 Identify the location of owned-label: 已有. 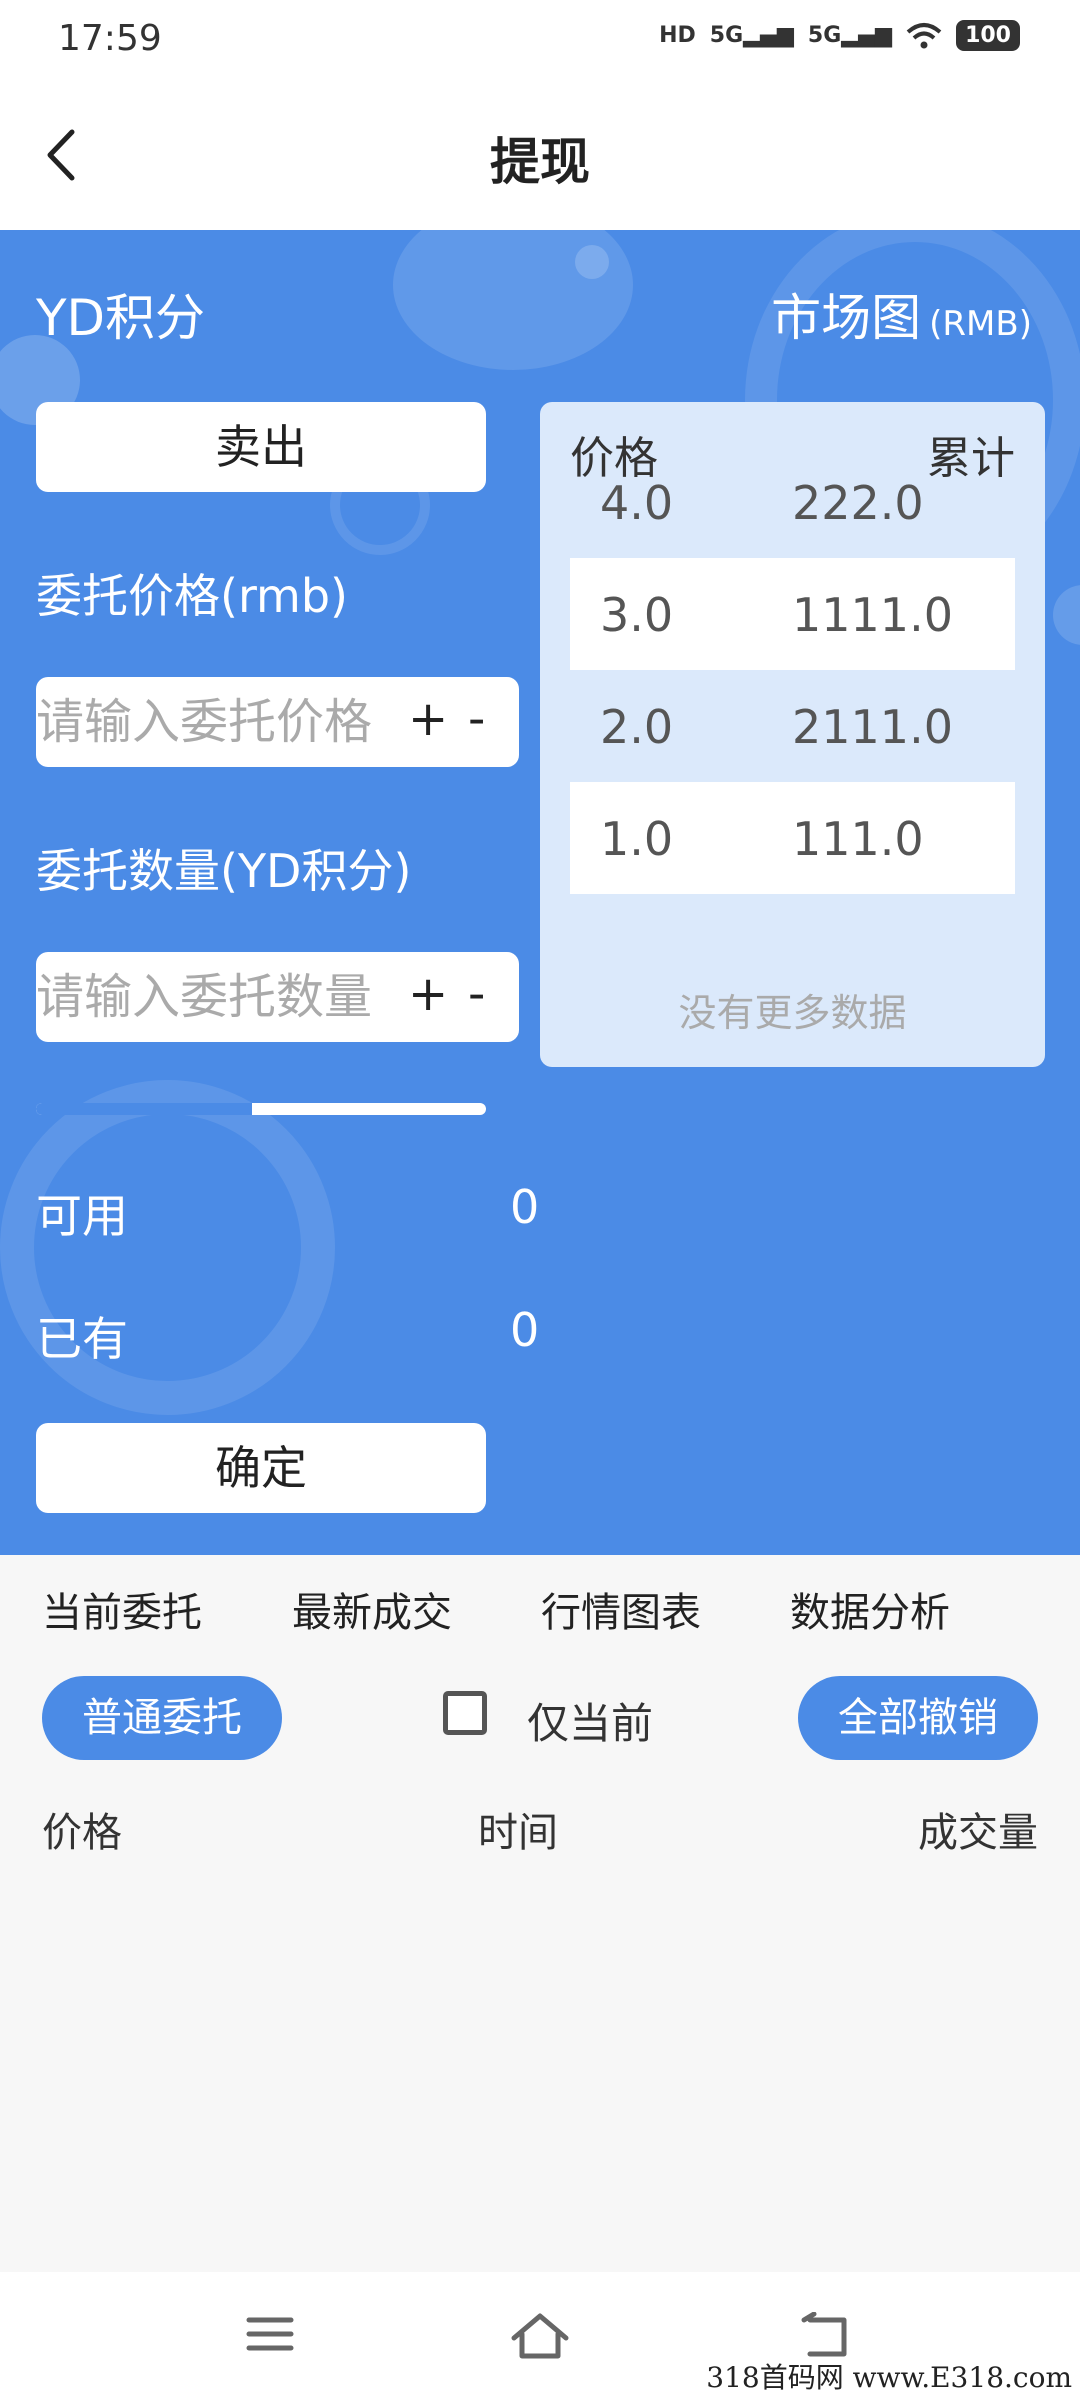
(82, 1339).